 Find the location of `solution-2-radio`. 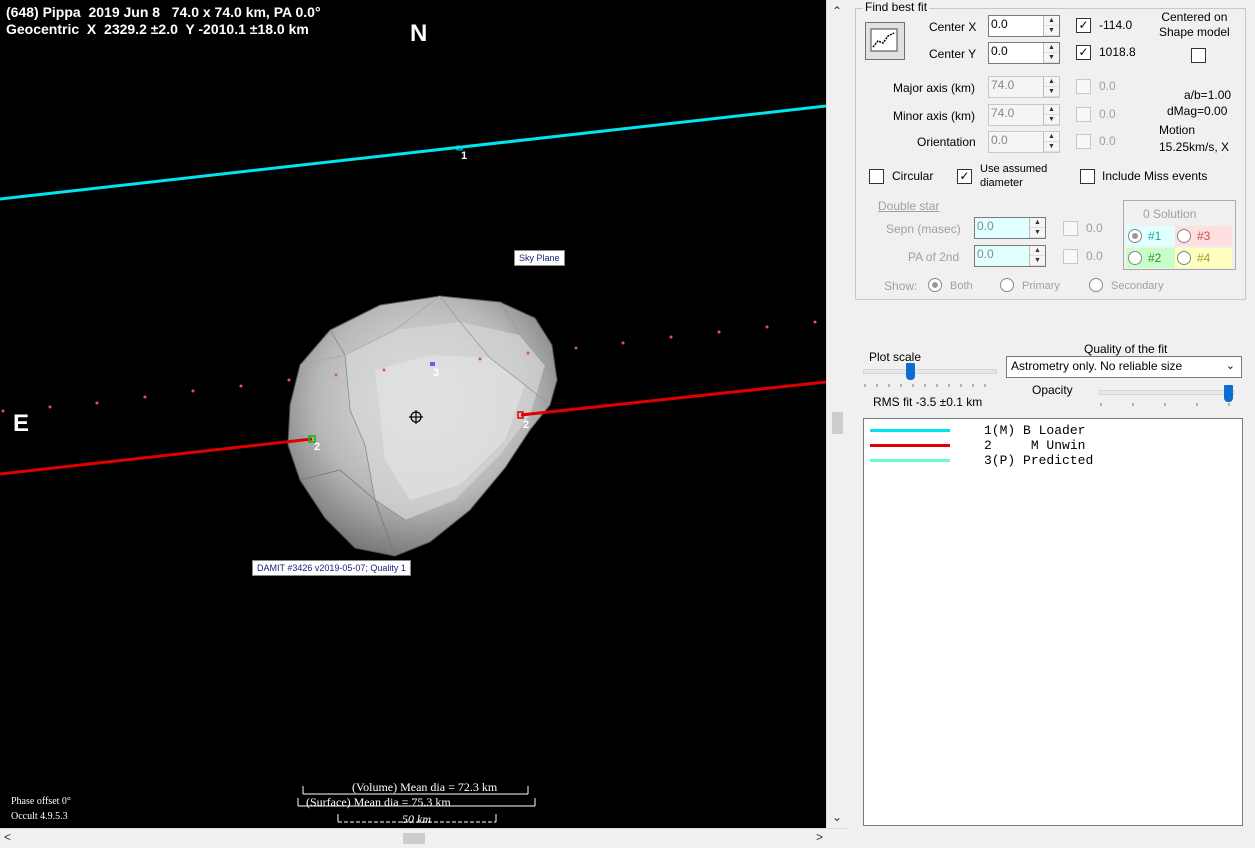

solution-2-radio is located at coordinates (1135, 258).